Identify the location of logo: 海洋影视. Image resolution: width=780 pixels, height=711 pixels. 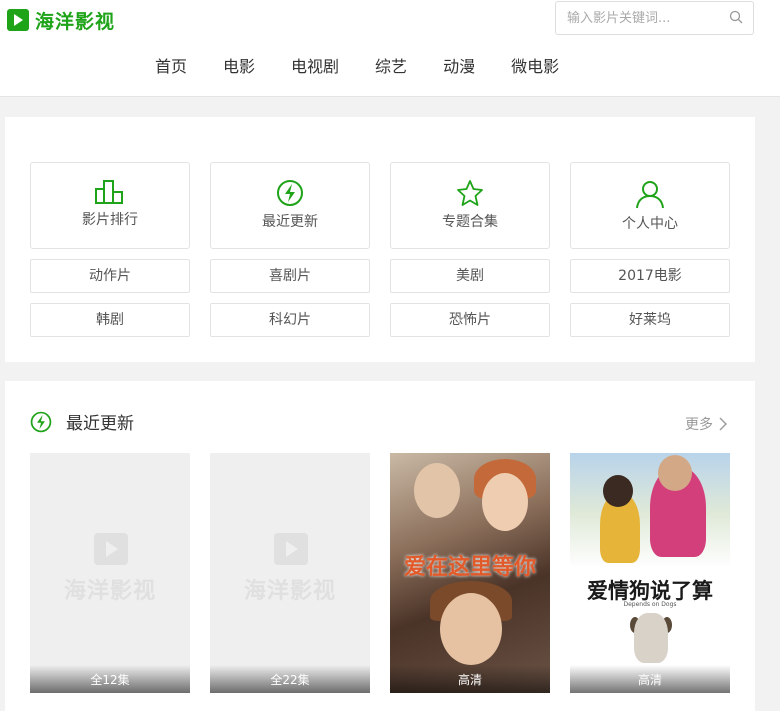
(61, 20).